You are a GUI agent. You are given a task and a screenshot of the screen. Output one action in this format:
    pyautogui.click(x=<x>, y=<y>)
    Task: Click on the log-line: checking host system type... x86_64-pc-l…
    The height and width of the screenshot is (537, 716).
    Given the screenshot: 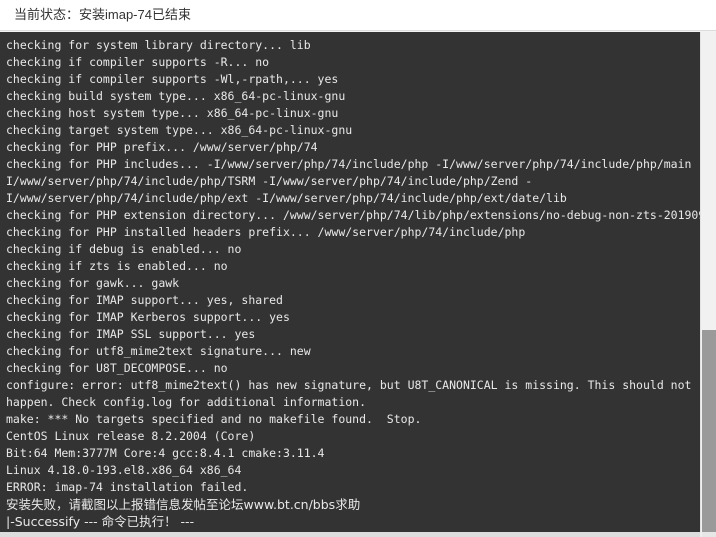 What is the action you would take?
    pyautogui.click(x=172, y=113)
    